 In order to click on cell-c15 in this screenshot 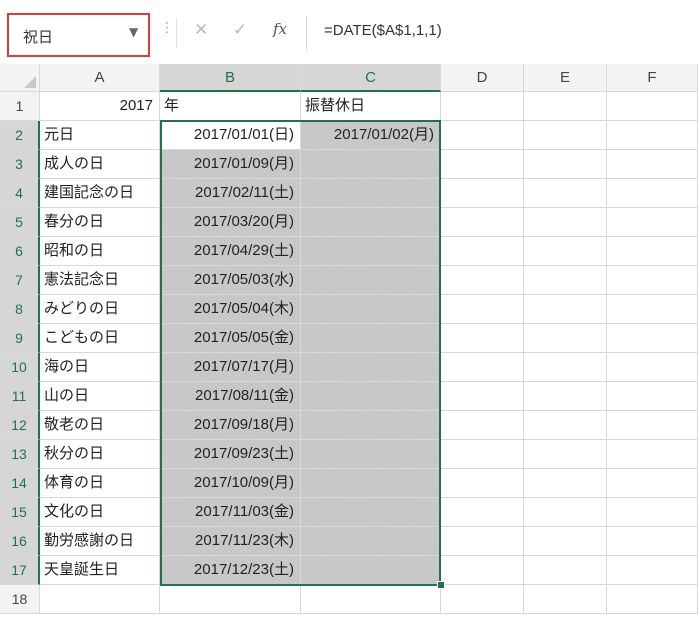, I will do `click(371, 512)`.